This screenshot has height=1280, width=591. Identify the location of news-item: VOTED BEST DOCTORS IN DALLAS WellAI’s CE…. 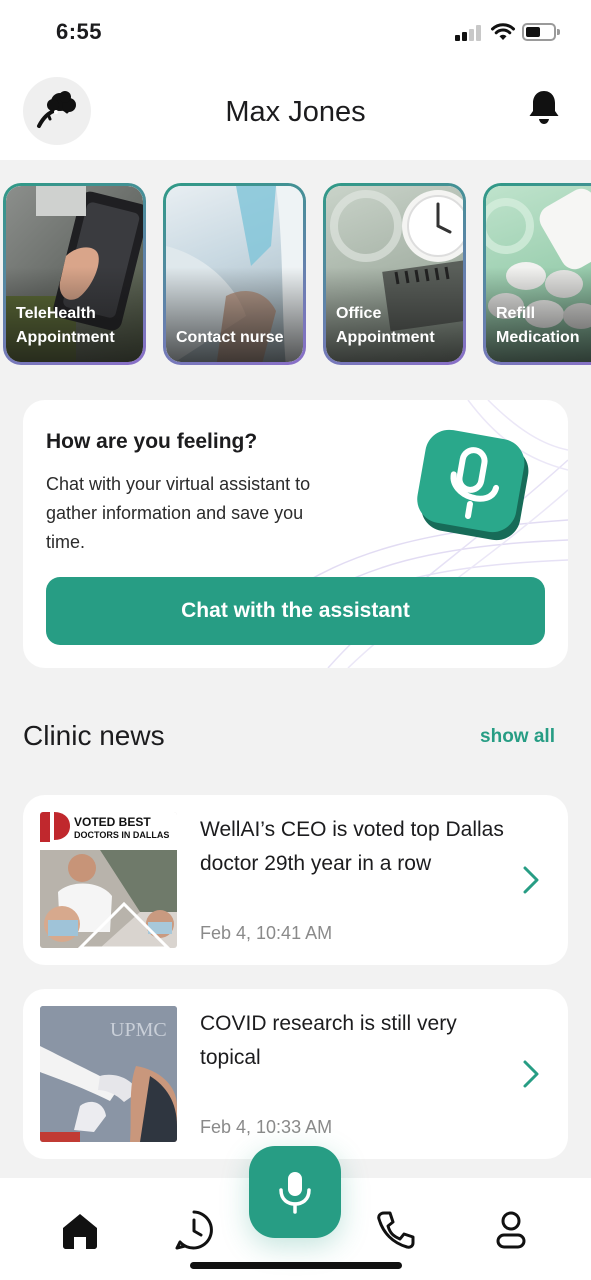
(295, 880).